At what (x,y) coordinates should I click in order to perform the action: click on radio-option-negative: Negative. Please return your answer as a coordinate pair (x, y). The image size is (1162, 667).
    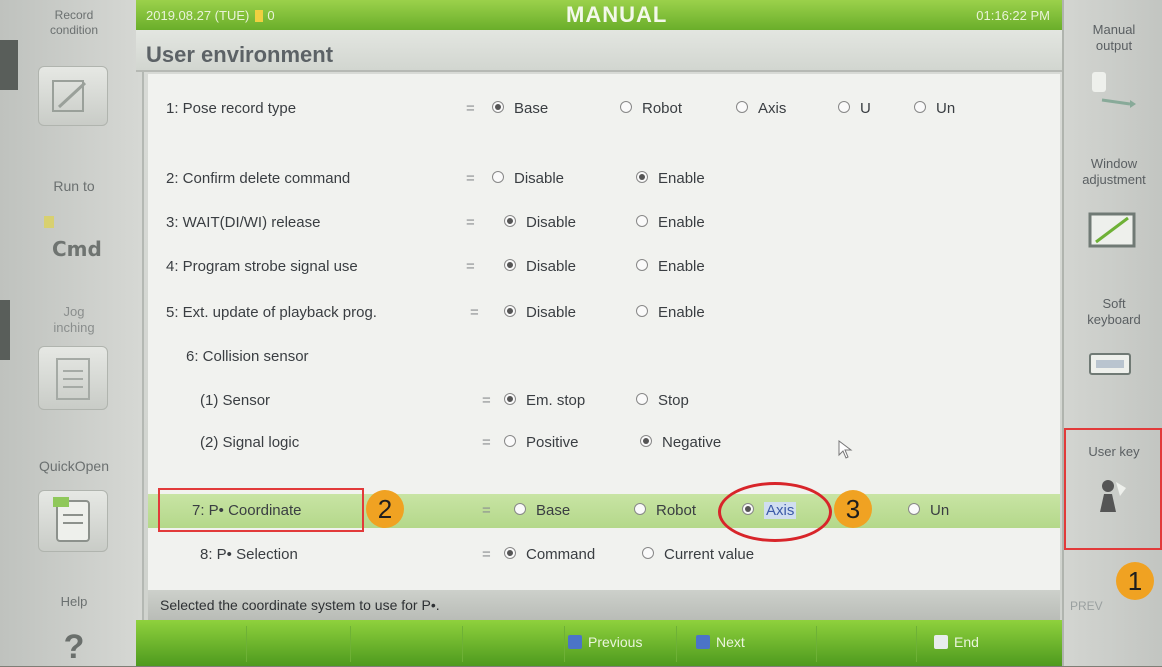
    Looking at the image, I should click on (680, 442).